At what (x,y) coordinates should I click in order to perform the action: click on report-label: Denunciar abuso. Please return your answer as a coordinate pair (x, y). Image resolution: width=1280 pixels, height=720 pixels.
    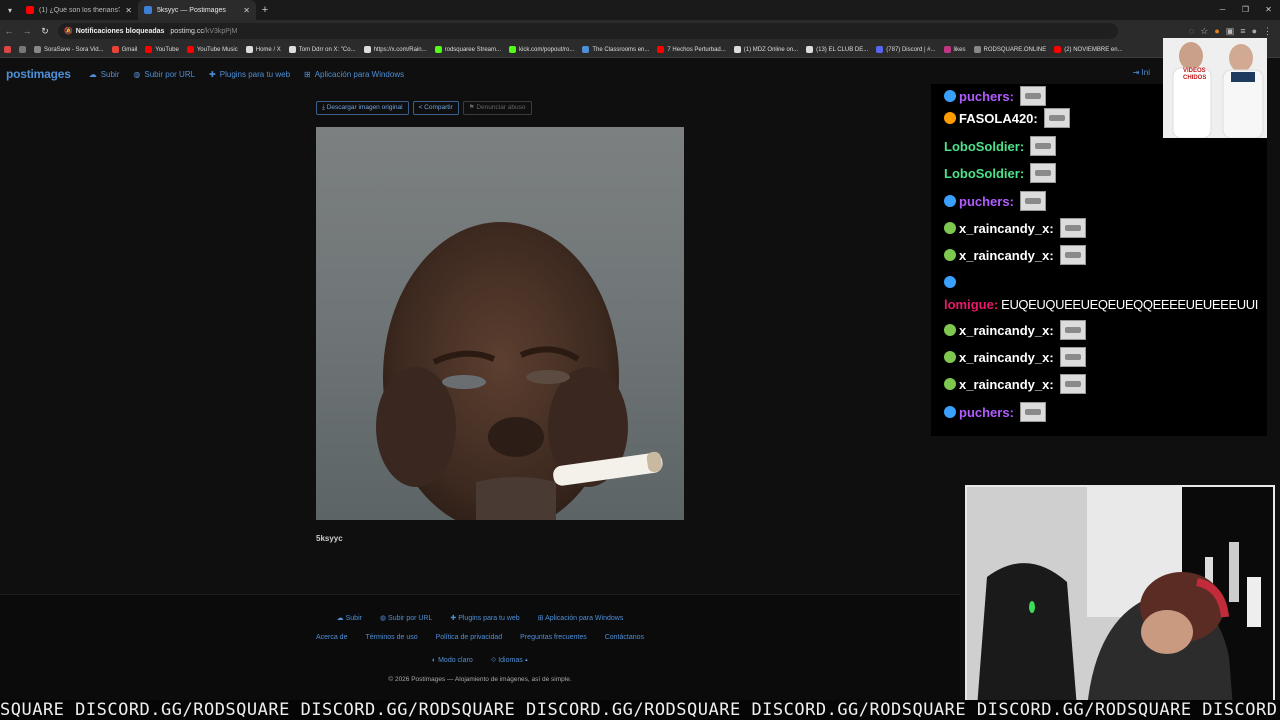
    Looking at the image, I should click on (501, 107).